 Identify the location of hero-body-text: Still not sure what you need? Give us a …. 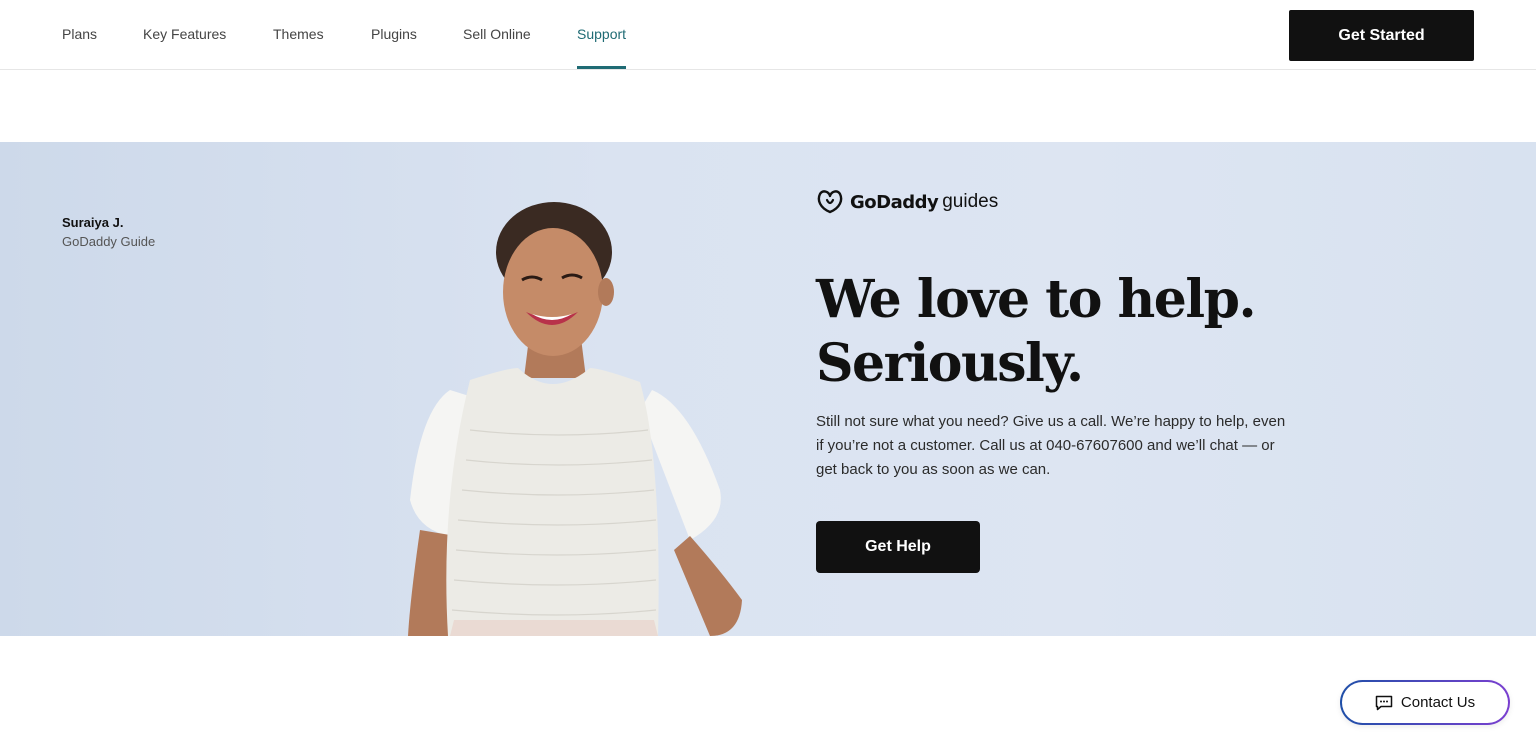
(1051, 445).